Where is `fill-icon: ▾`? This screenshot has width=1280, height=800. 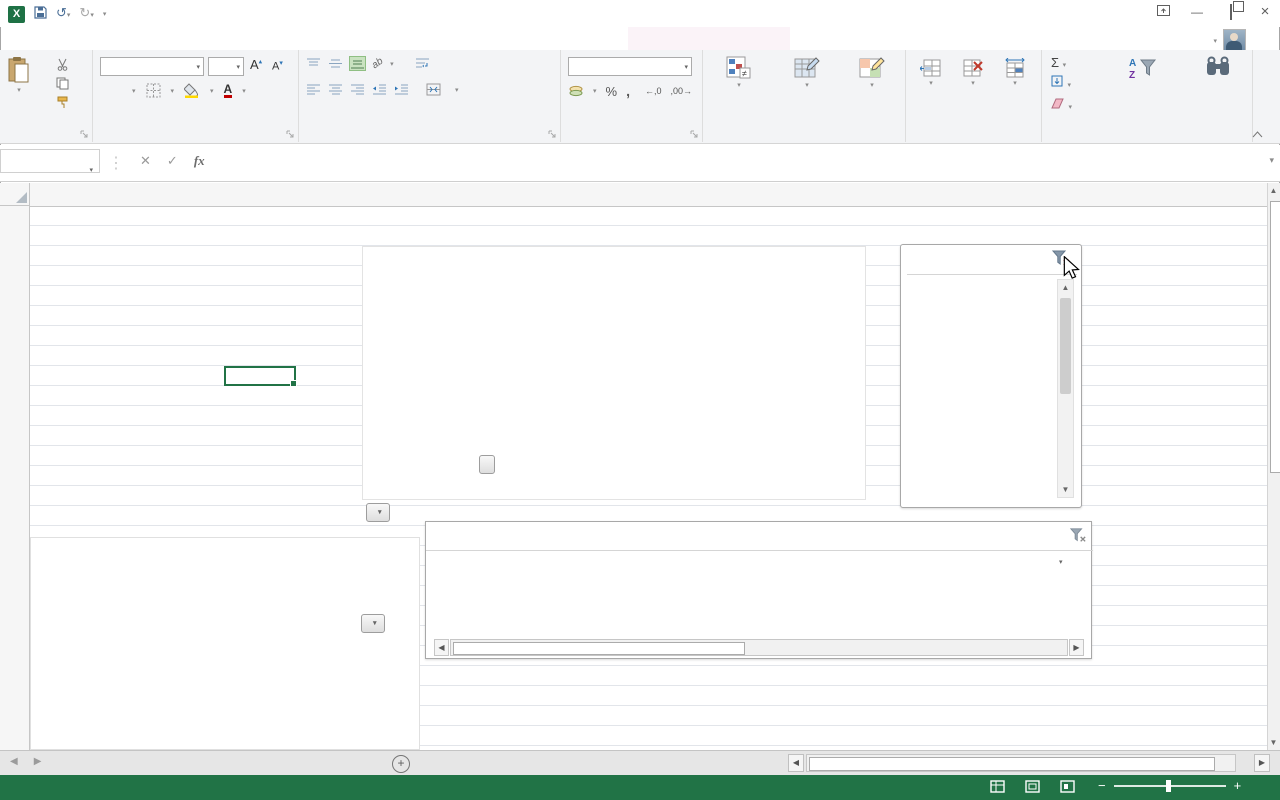 fill-icon: ▾ is located at coordinates (1061, 83).